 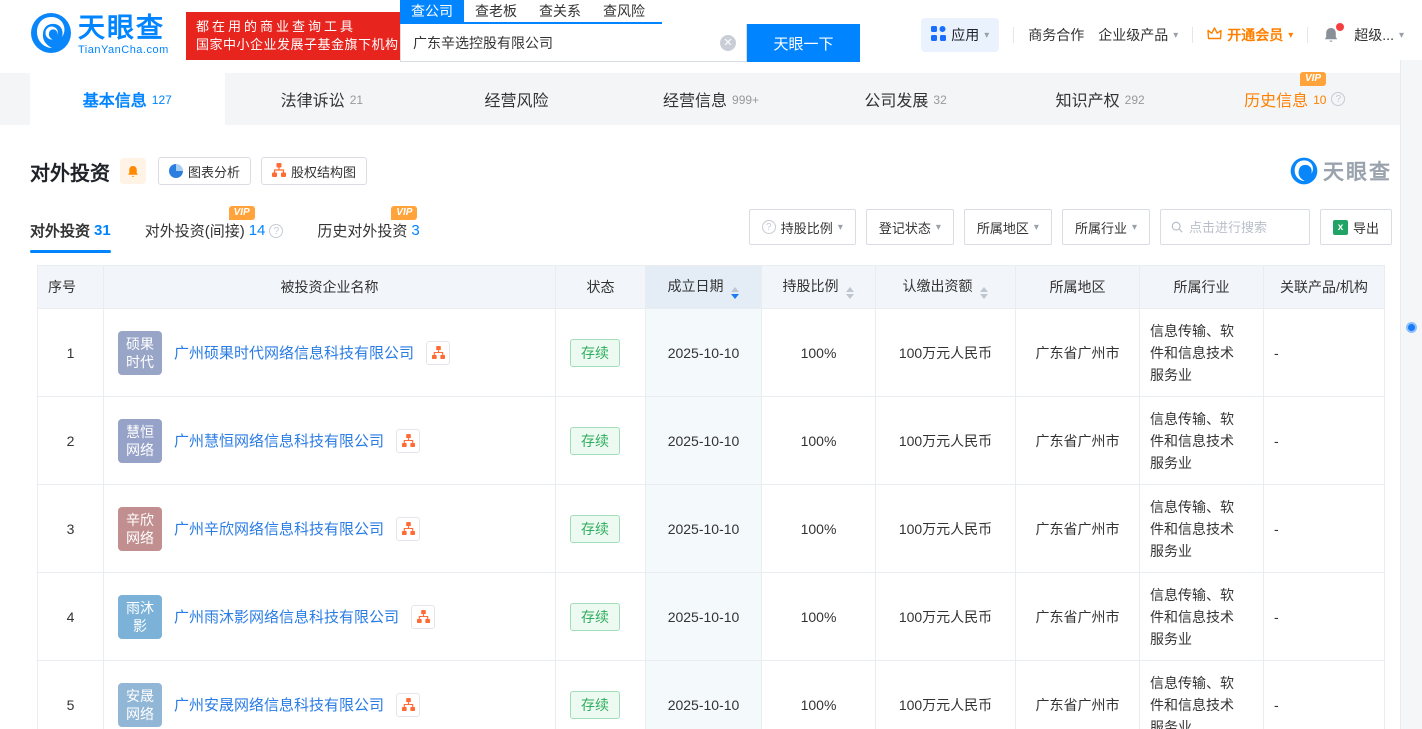 What do you see at coordinates (140, 704) in the screenshot?
I see `company-avatar: 安晟网络` at bounding box center [140, 704].